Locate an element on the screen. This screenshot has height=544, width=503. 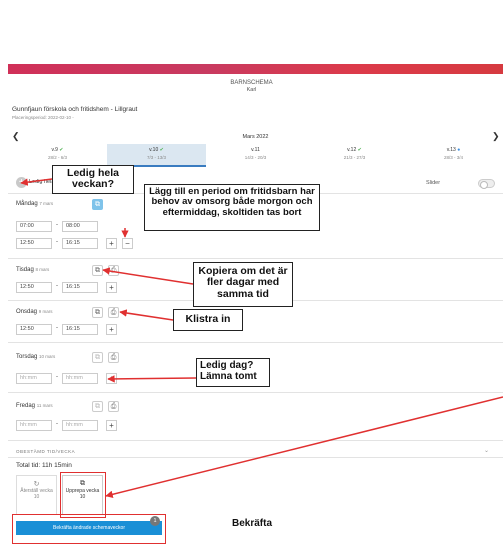
arrow-empty-day is located at coordinates (152, 379).